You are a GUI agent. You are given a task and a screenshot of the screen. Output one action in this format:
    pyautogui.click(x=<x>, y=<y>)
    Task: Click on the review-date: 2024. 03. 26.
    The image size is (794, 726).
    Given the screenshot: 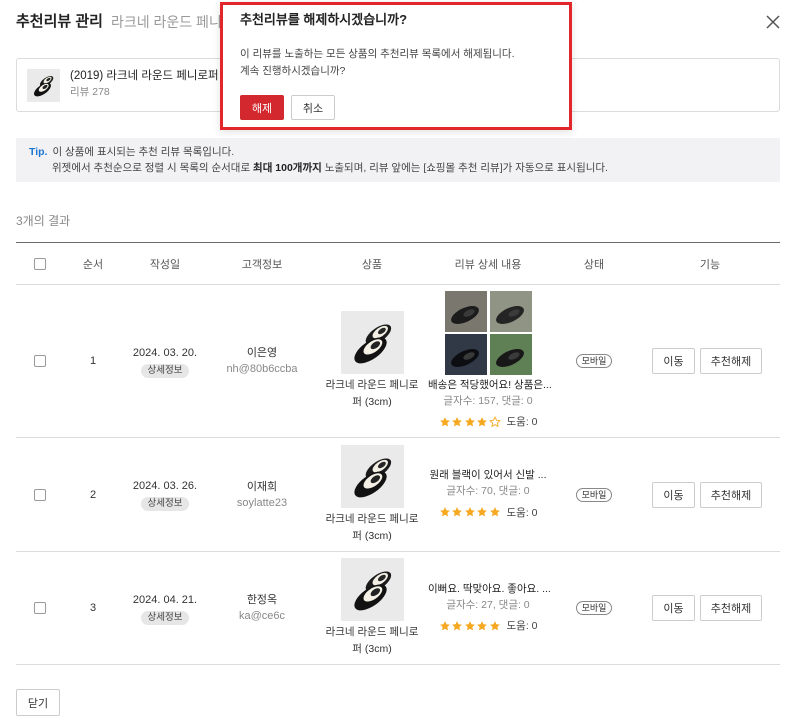 What is the action you would take?
    pyautogui.click(x=165, y=486)
    